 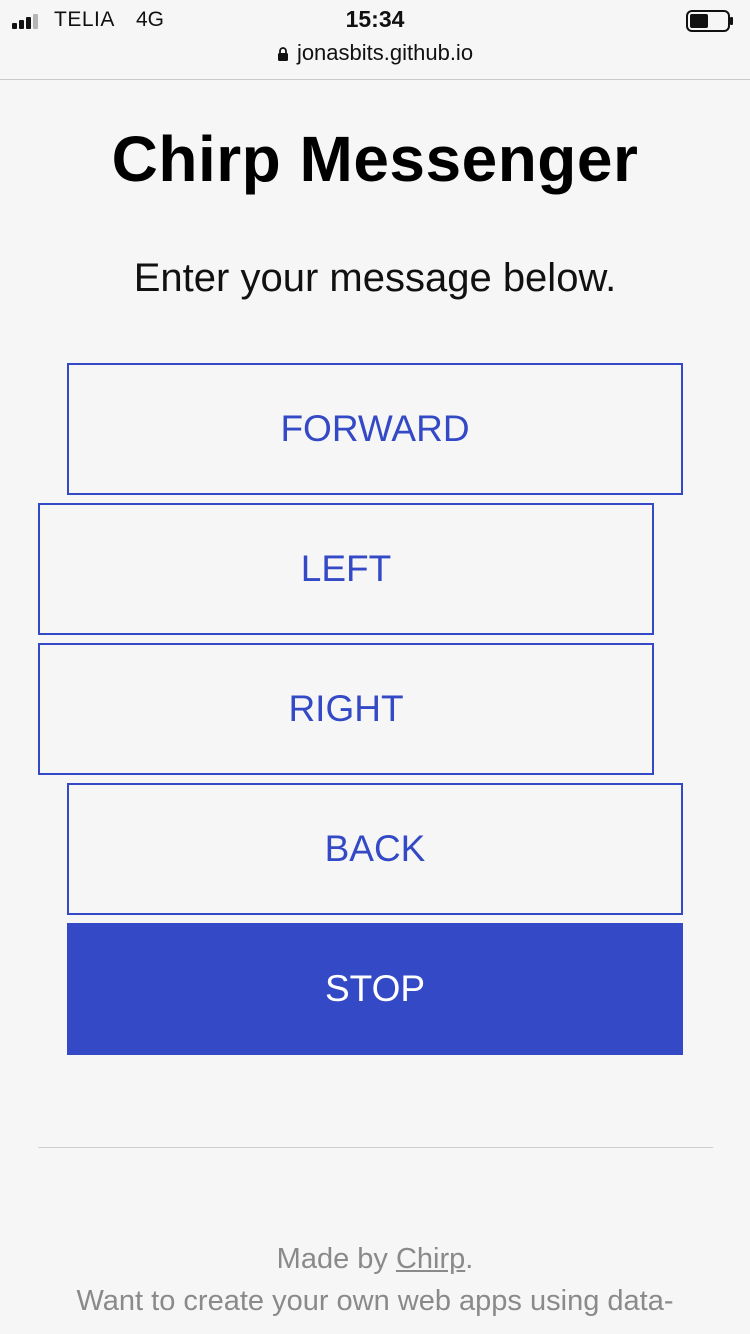 I want to click on forward-button: FORWARD, so click(x=375, y=429).